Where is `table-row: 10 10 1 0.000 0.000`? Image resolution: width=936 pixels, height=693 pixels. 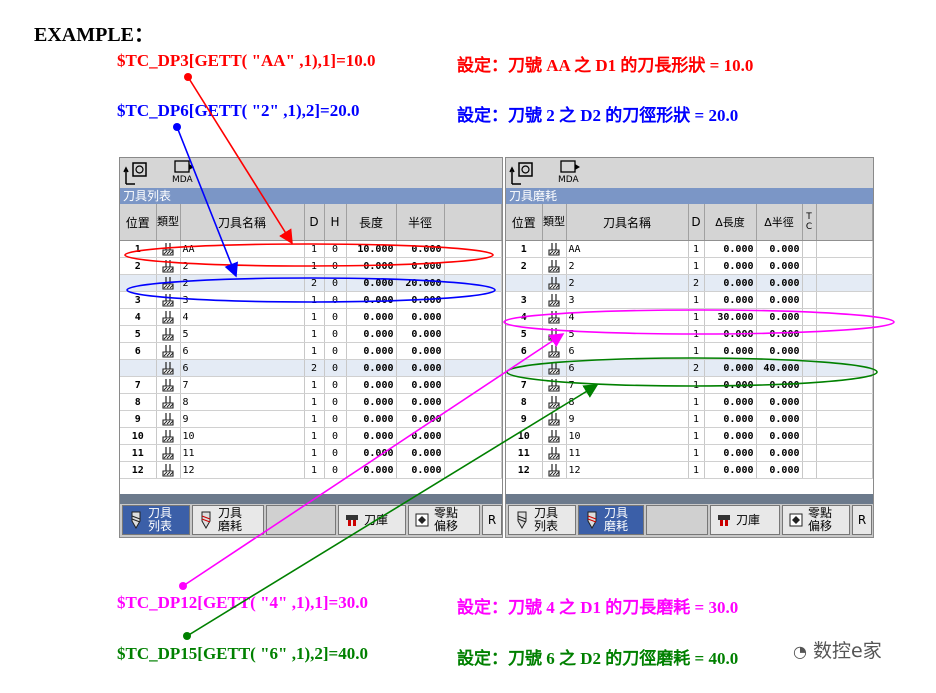
table-row: 10 10 1 0.000 0.000 is located at coordinates (689, 436).